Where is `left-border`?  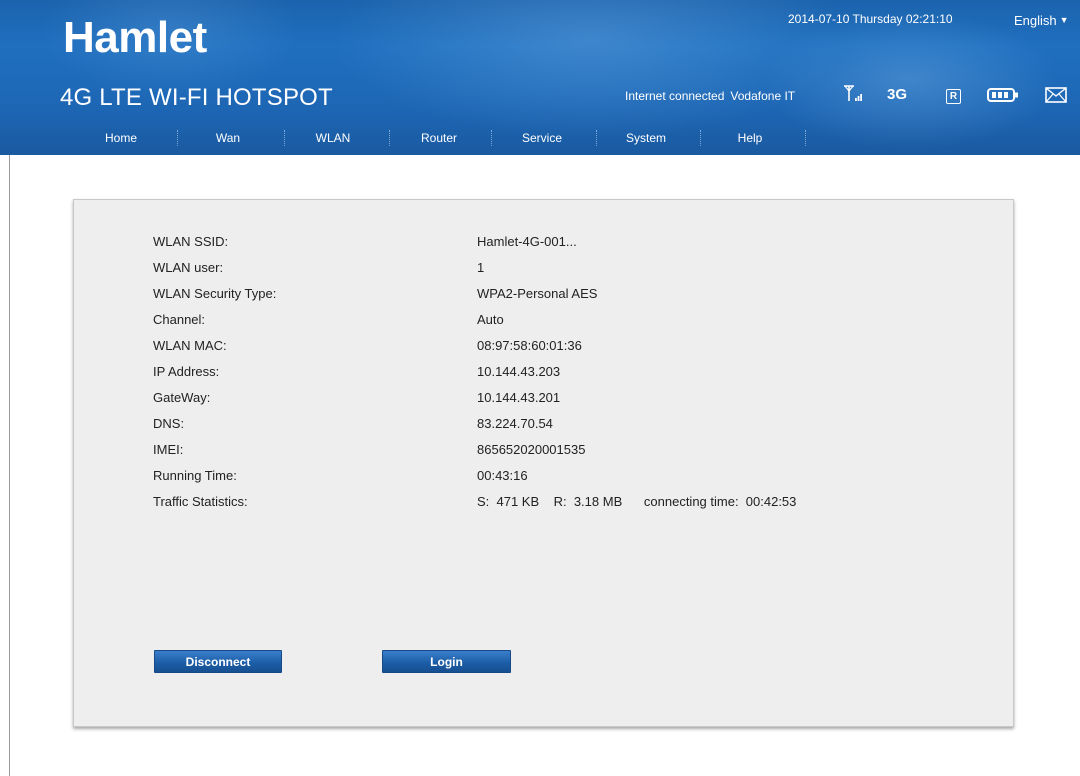
left-border is located at coordinates (9, 465).